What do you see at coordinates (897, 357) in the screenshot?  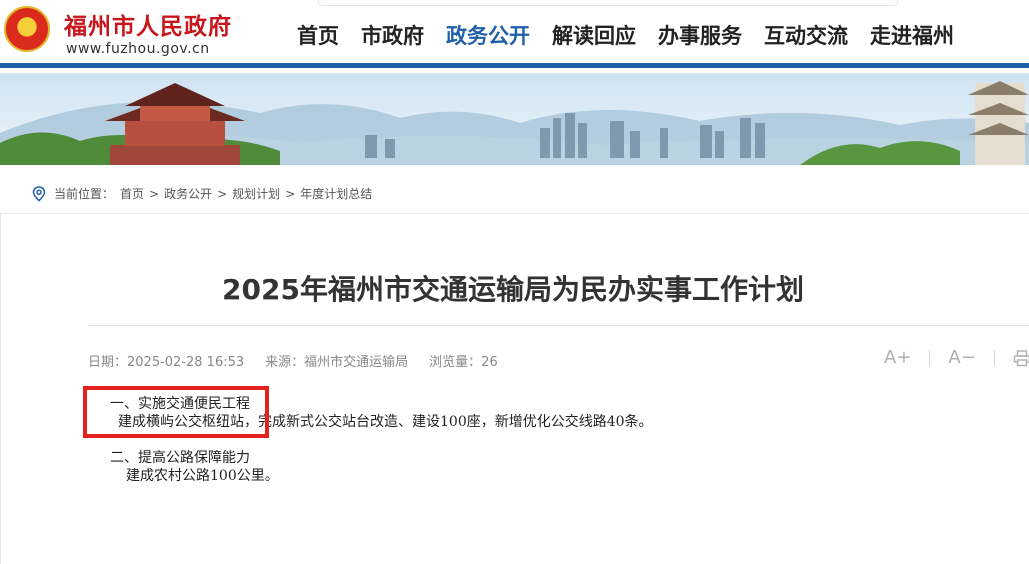 I see `font-larger-button: A+` at bounding box center [897, 357].